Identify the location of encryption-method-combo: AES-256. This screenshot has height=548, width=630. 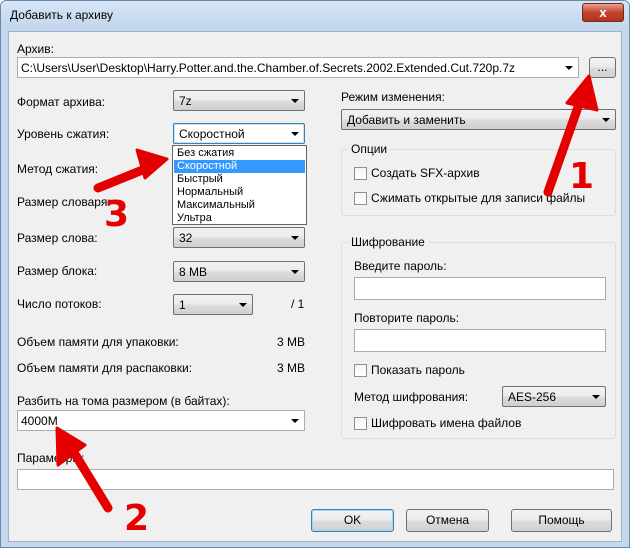
(554, 396).